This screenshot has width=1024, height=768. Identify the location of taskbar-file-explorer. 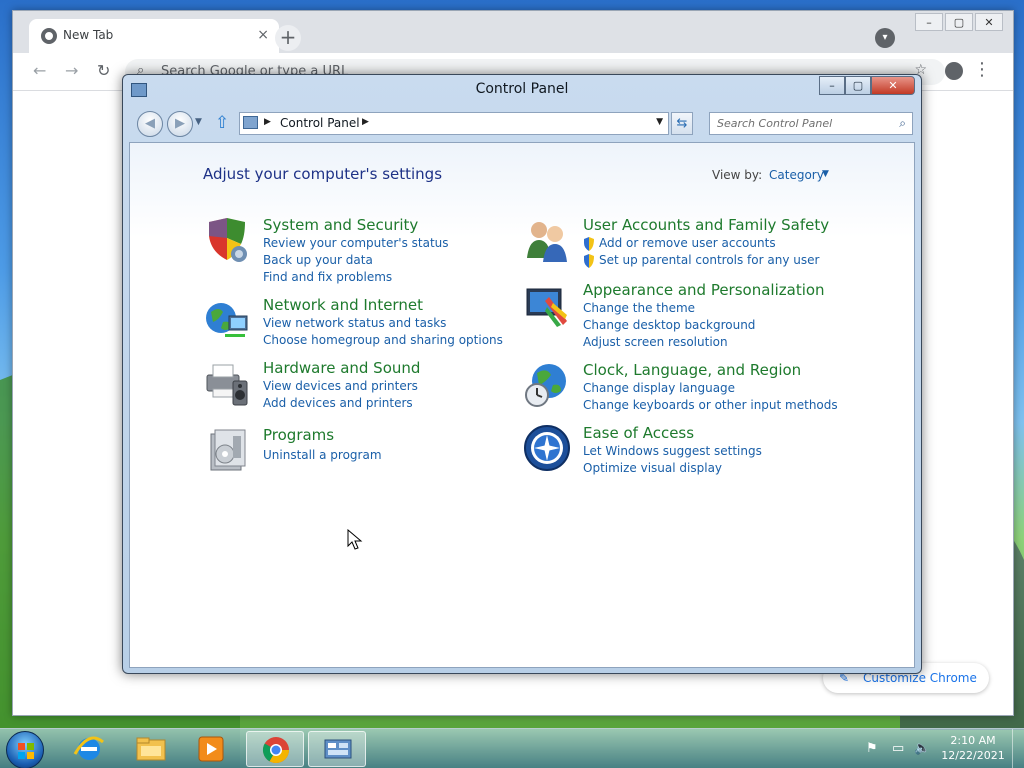
(151, 749).